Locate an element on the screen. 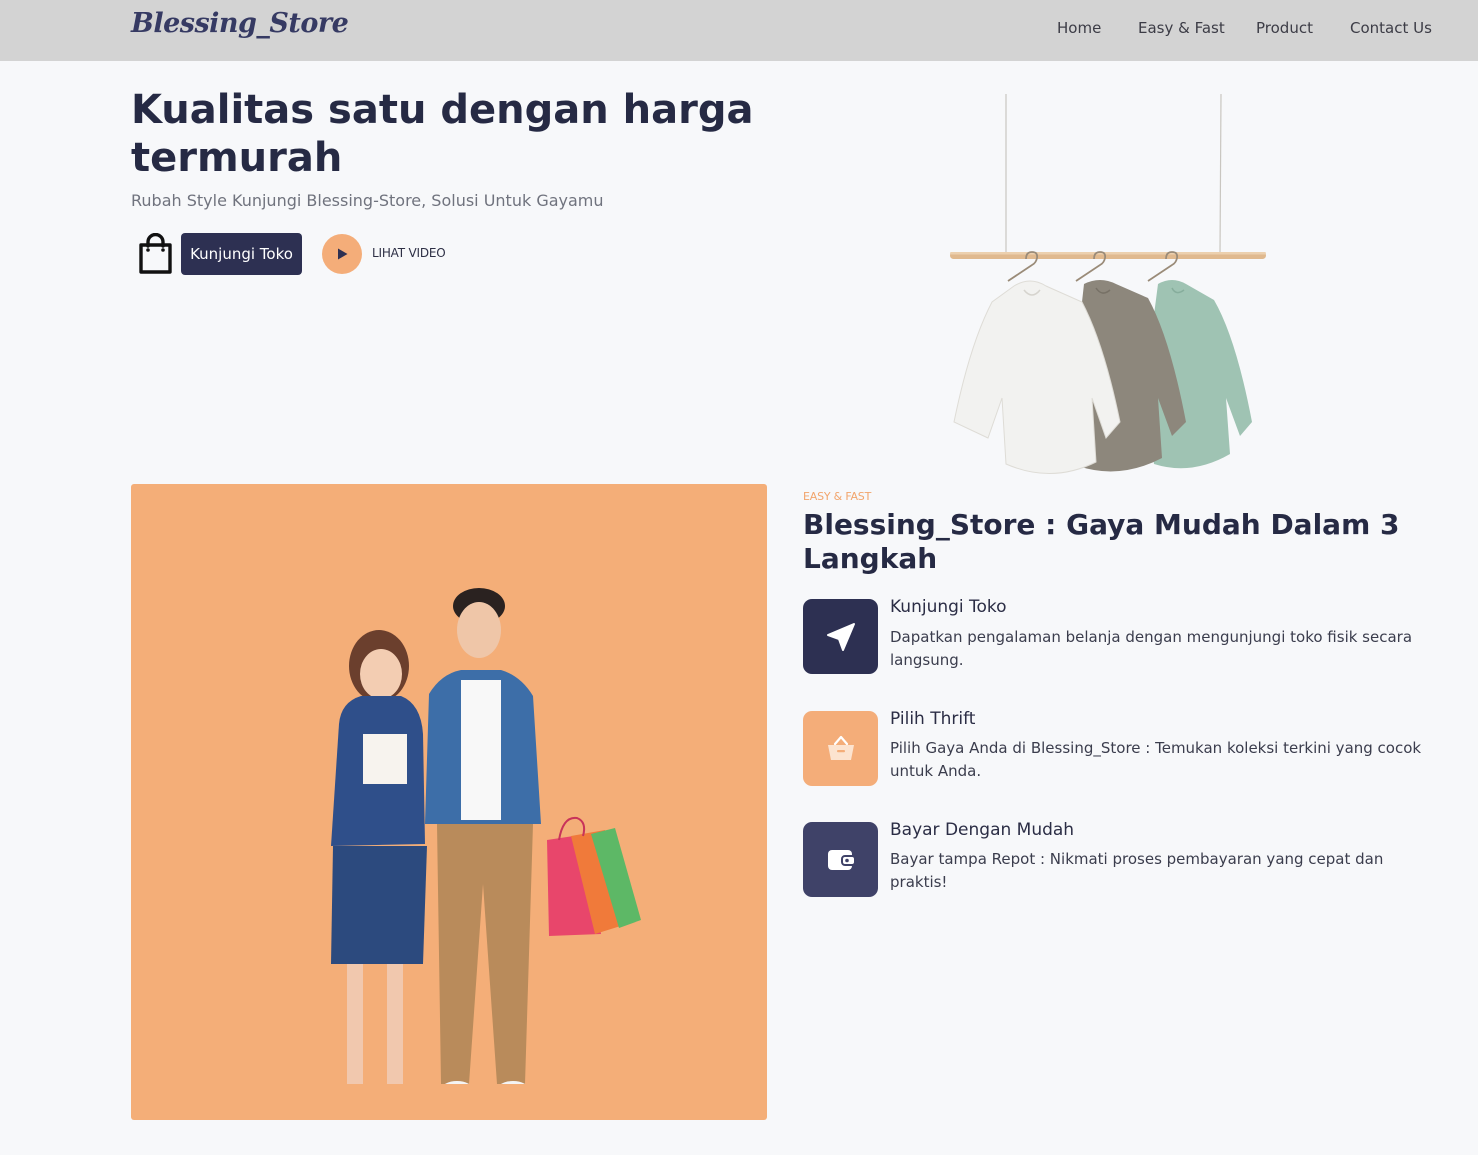 This screenshot has height=1155, width=1478. basket-icon is located at coordinates (840, 748).